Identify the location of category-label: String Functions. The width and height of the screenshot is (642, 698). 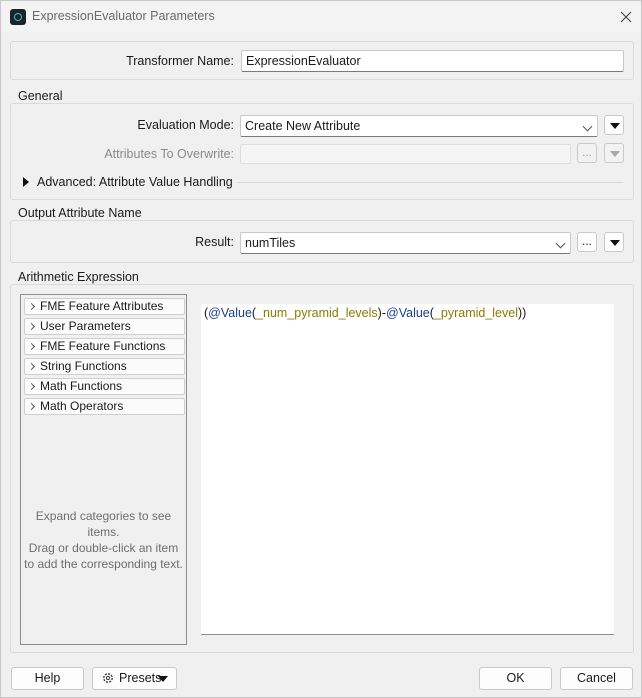
(83, 366).